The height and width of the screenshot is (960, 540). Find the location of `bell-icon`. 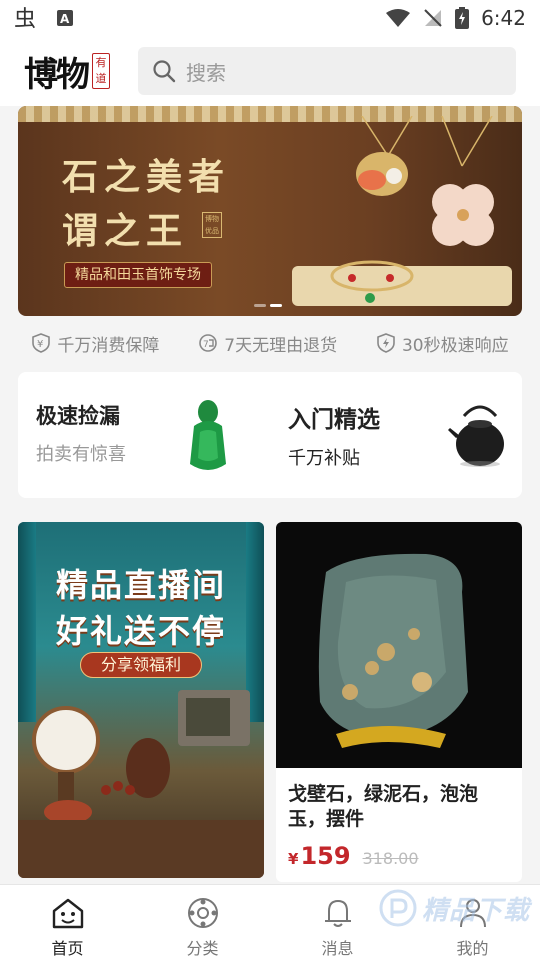

bell-icon is located at coordinates (337, 913).